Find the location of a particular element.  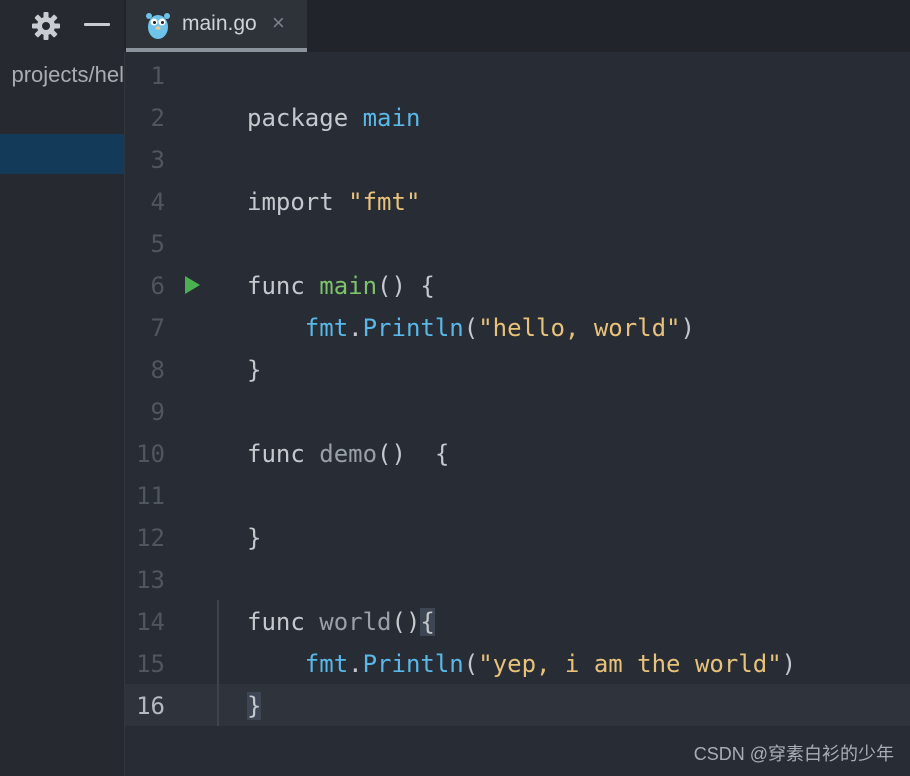

line-number: 6 is located at coordinates (157, 286).